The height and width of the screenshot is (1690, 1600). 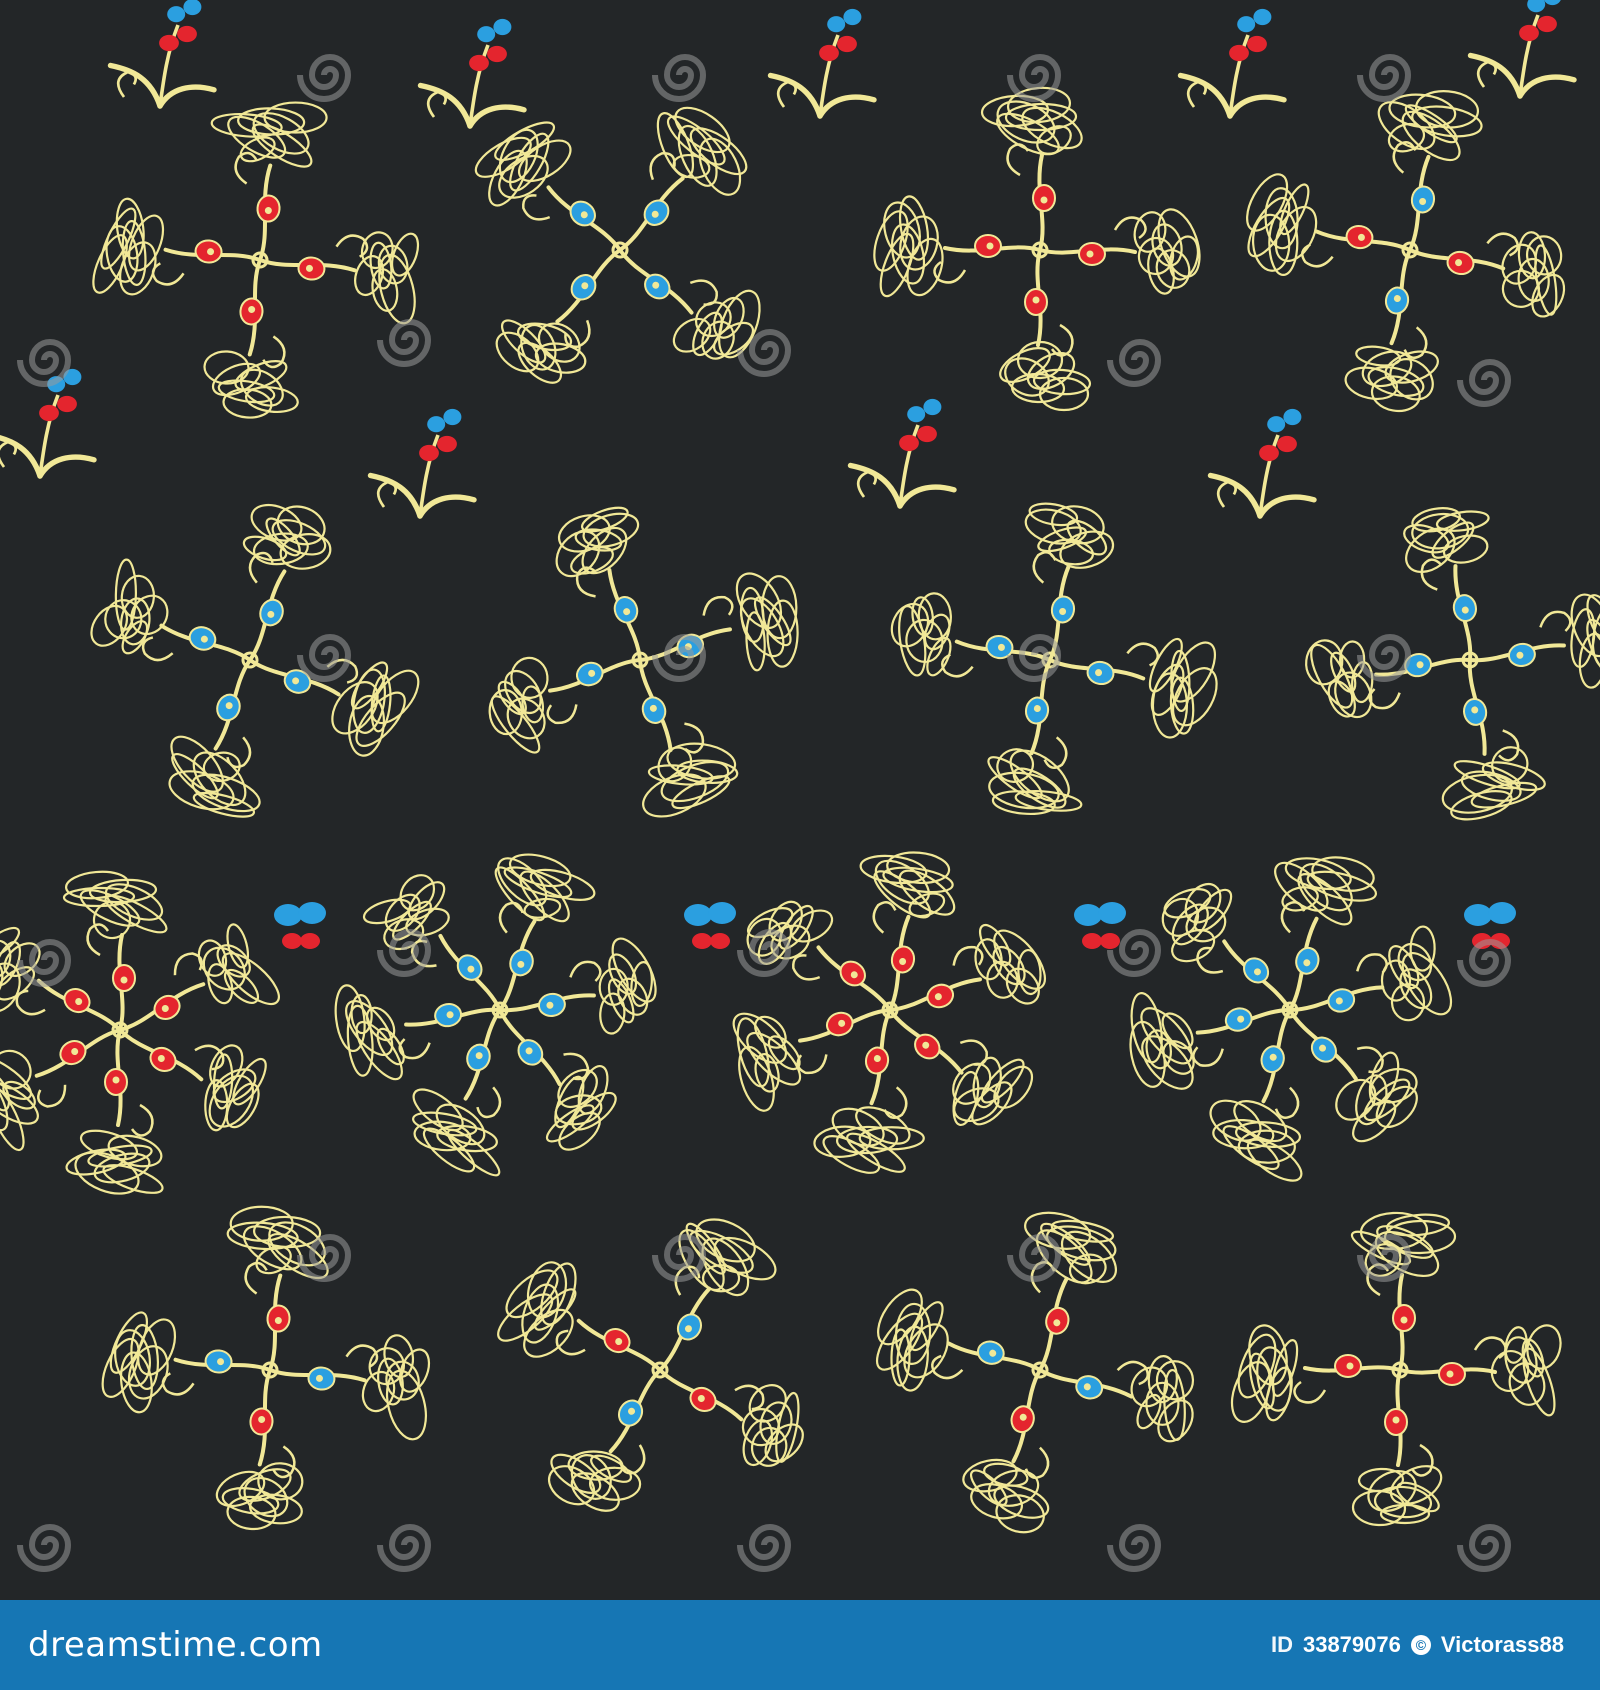 I want to click on image-credit: ID 33879076 © Victorass88, so click(x=1417, y=1645).